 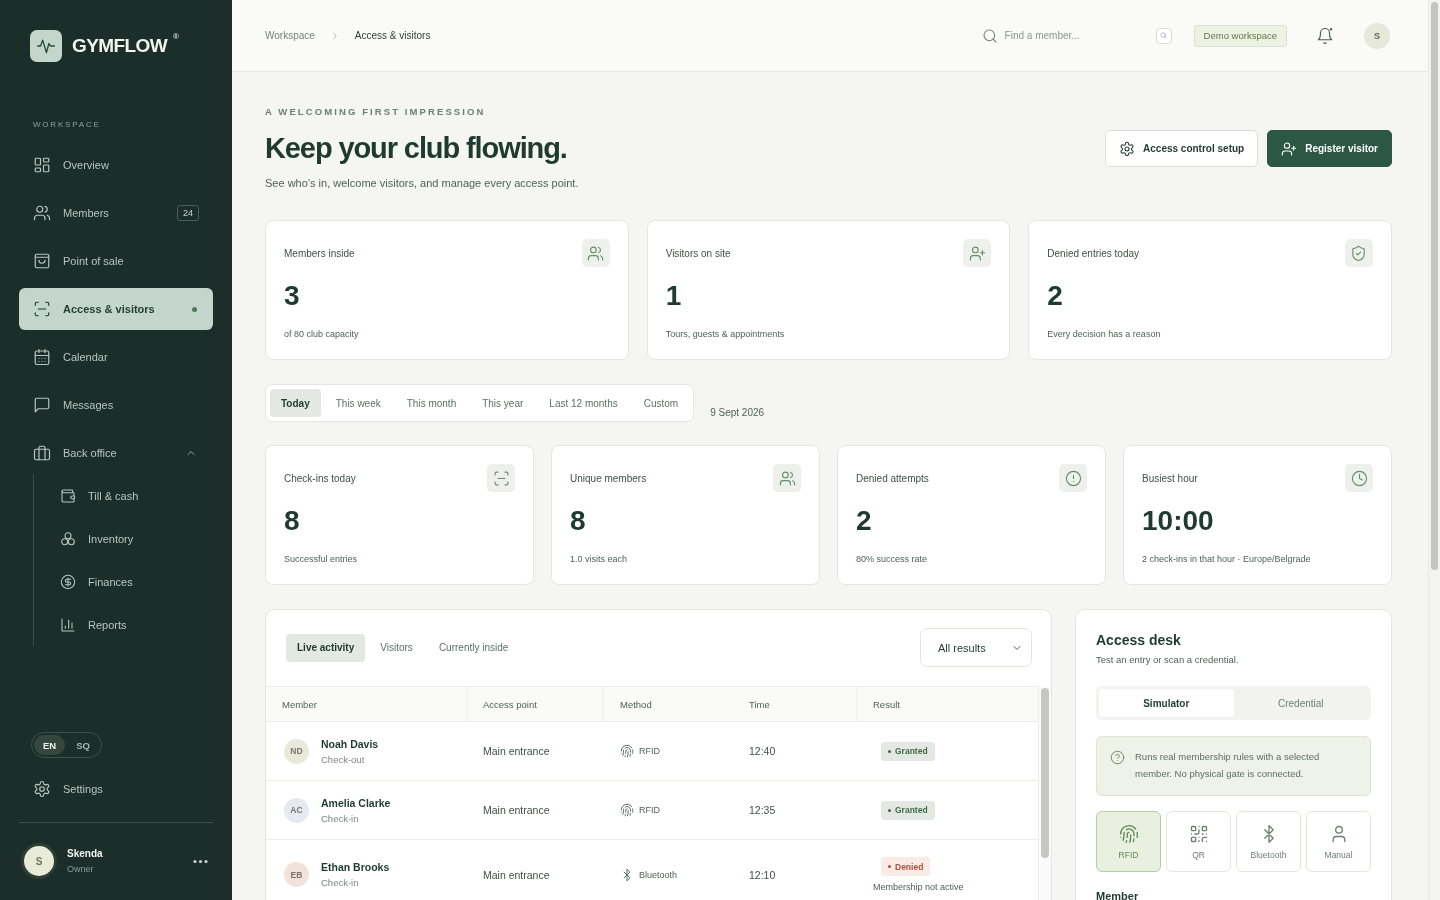 I want to click on method-option: Bluetooth, so click(x=1268, y=841).